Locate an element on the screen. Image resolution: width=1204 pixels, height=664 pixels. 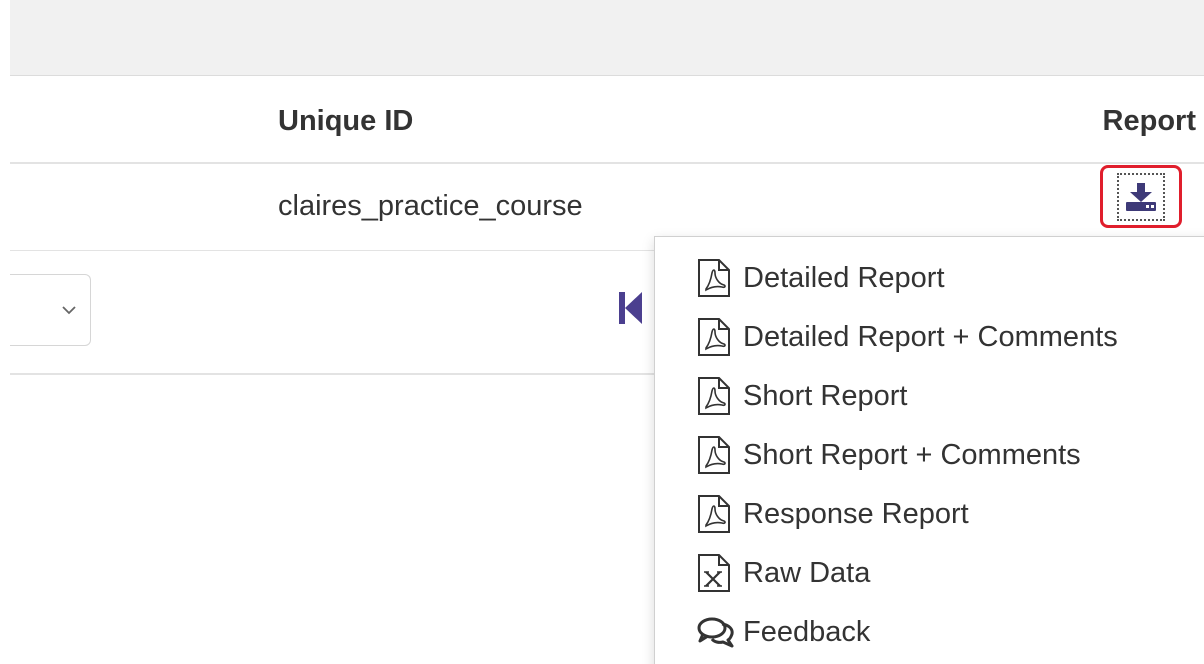
menu-item-short-report: Short Report is located at coordinates (802, 396).